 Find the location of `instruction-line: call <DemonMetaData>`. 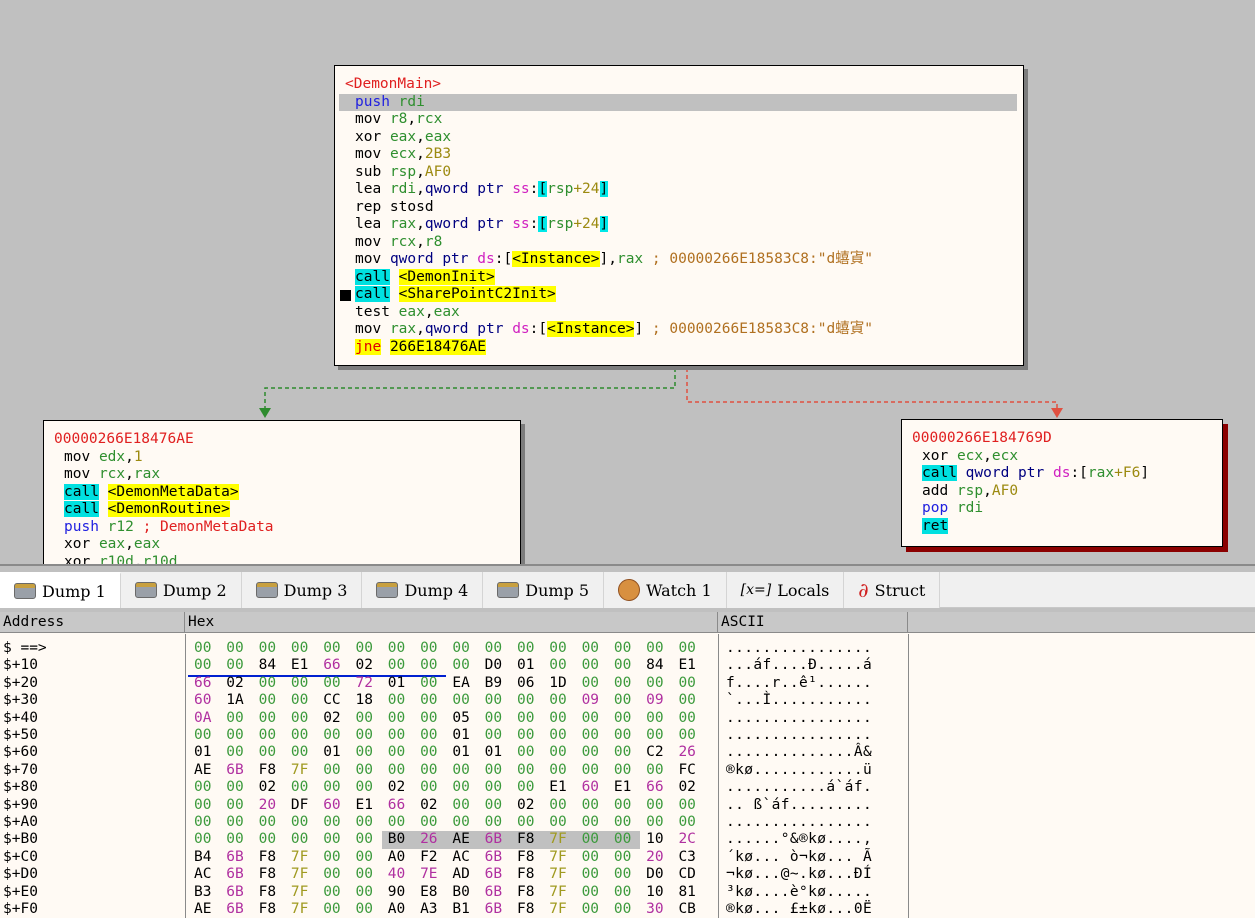

instruction-line: call <DemonMetaData> is located at coordinates (282, 492).